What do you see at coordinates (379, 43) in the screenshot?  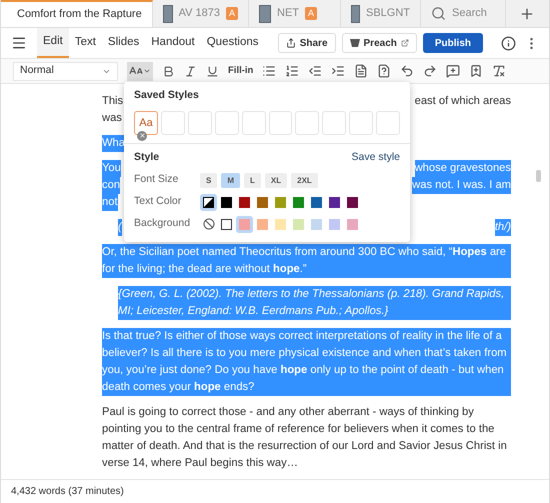 I see `preach-button: Preach` at bounding box center [379, 43].